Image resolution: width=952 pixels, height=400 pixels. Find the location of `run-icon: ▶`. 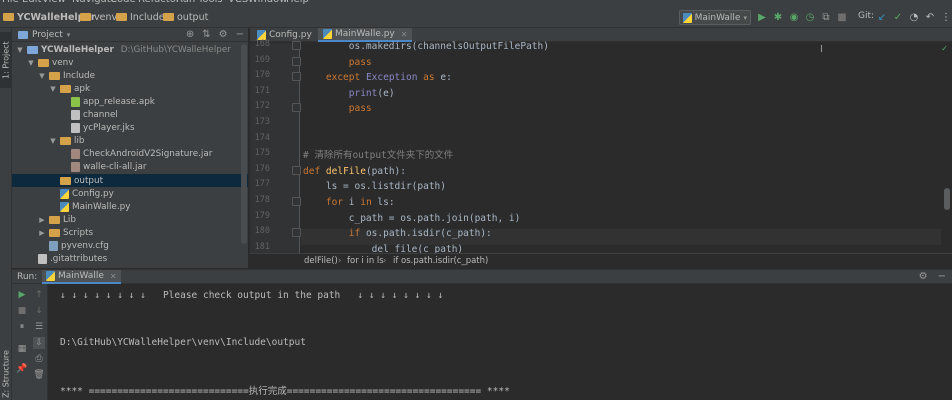

run-icon: ▶ is located at coordinates (762, 17).